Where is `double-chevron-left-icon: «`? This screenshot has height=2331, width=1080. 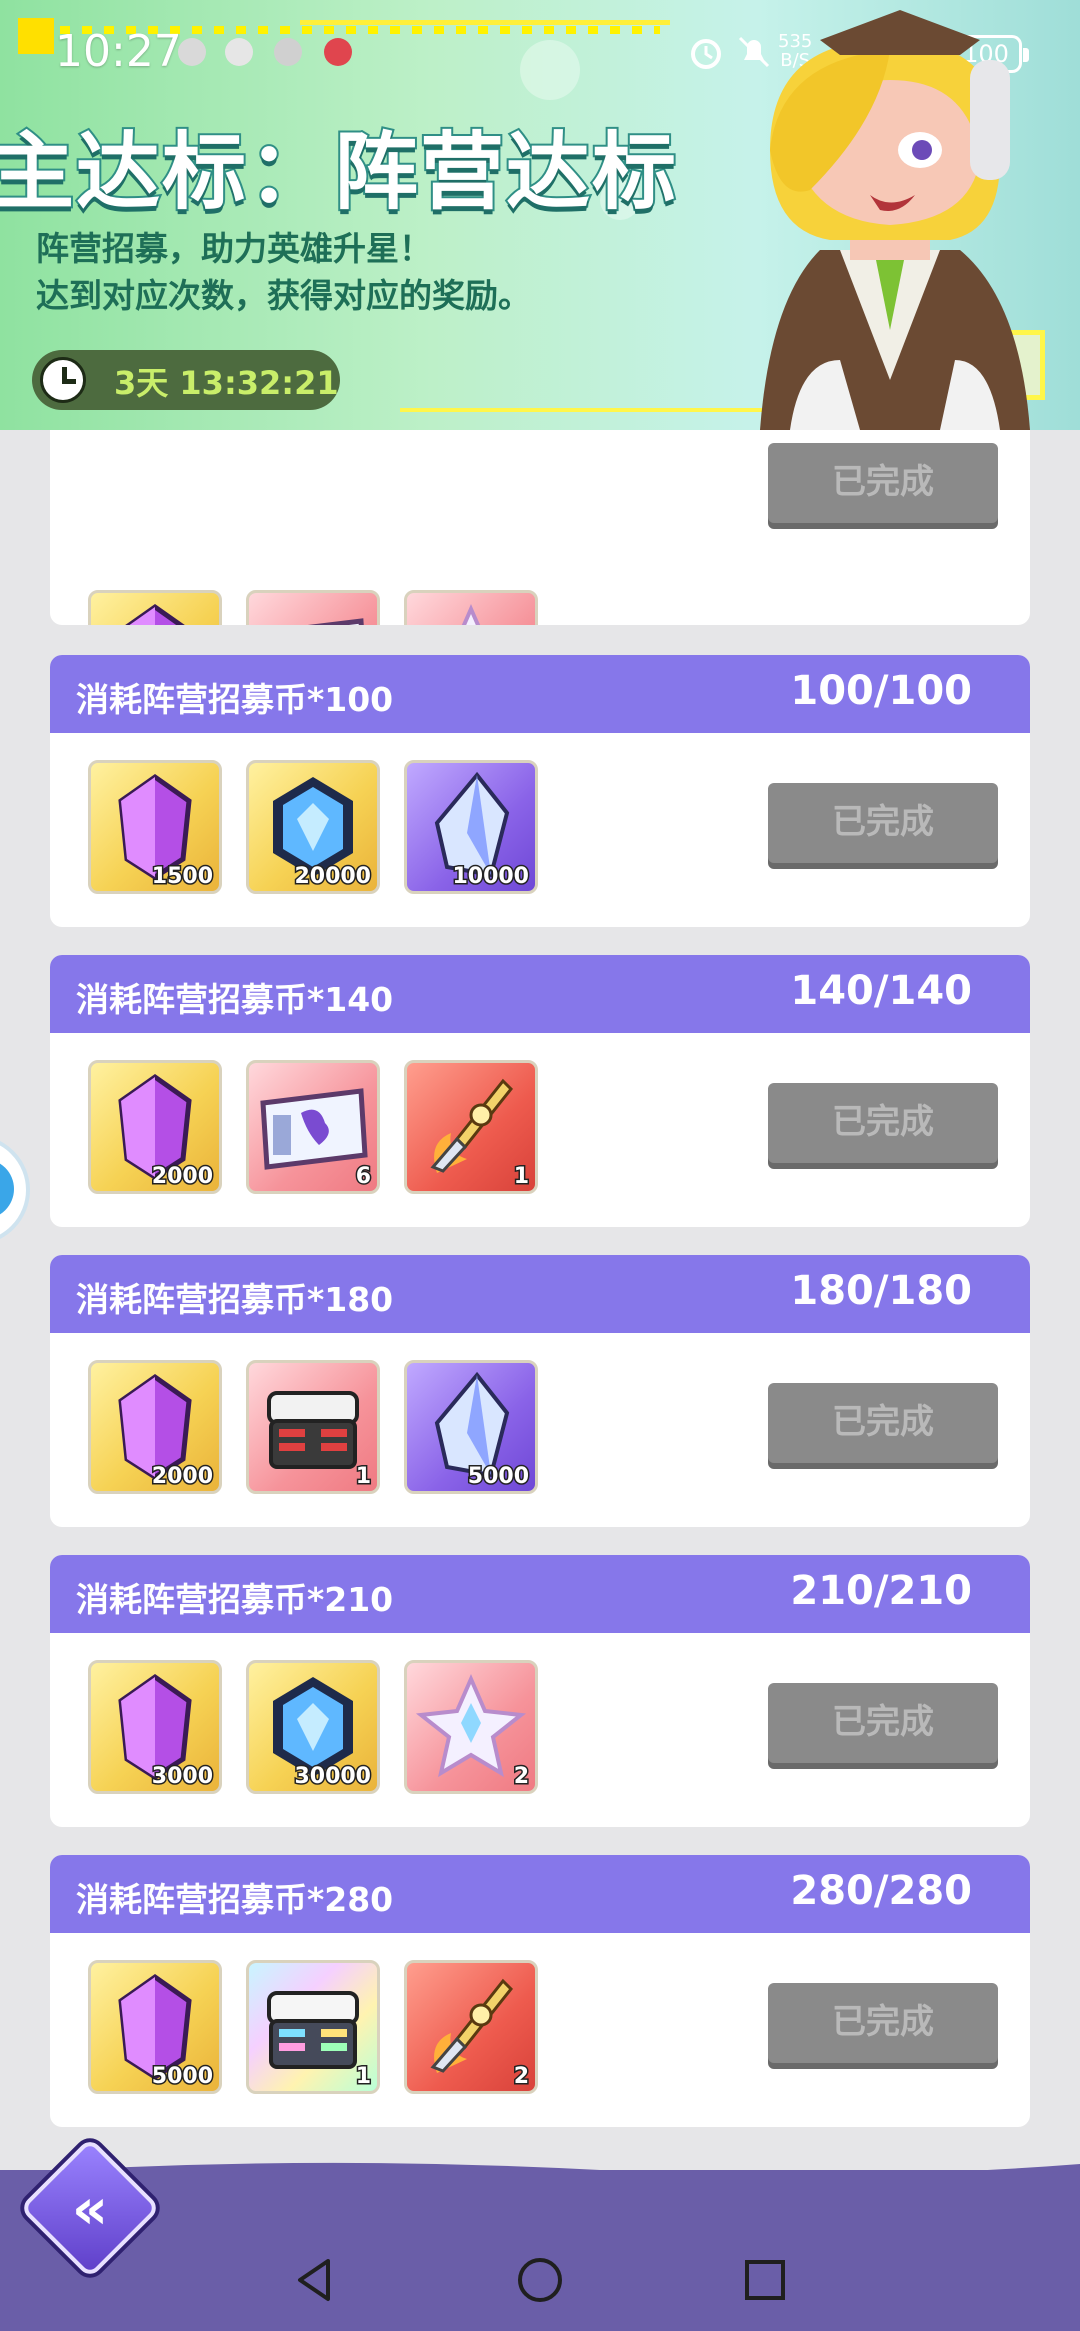
double-chevron-left-icon: « is located at coordinates (90, 2209).